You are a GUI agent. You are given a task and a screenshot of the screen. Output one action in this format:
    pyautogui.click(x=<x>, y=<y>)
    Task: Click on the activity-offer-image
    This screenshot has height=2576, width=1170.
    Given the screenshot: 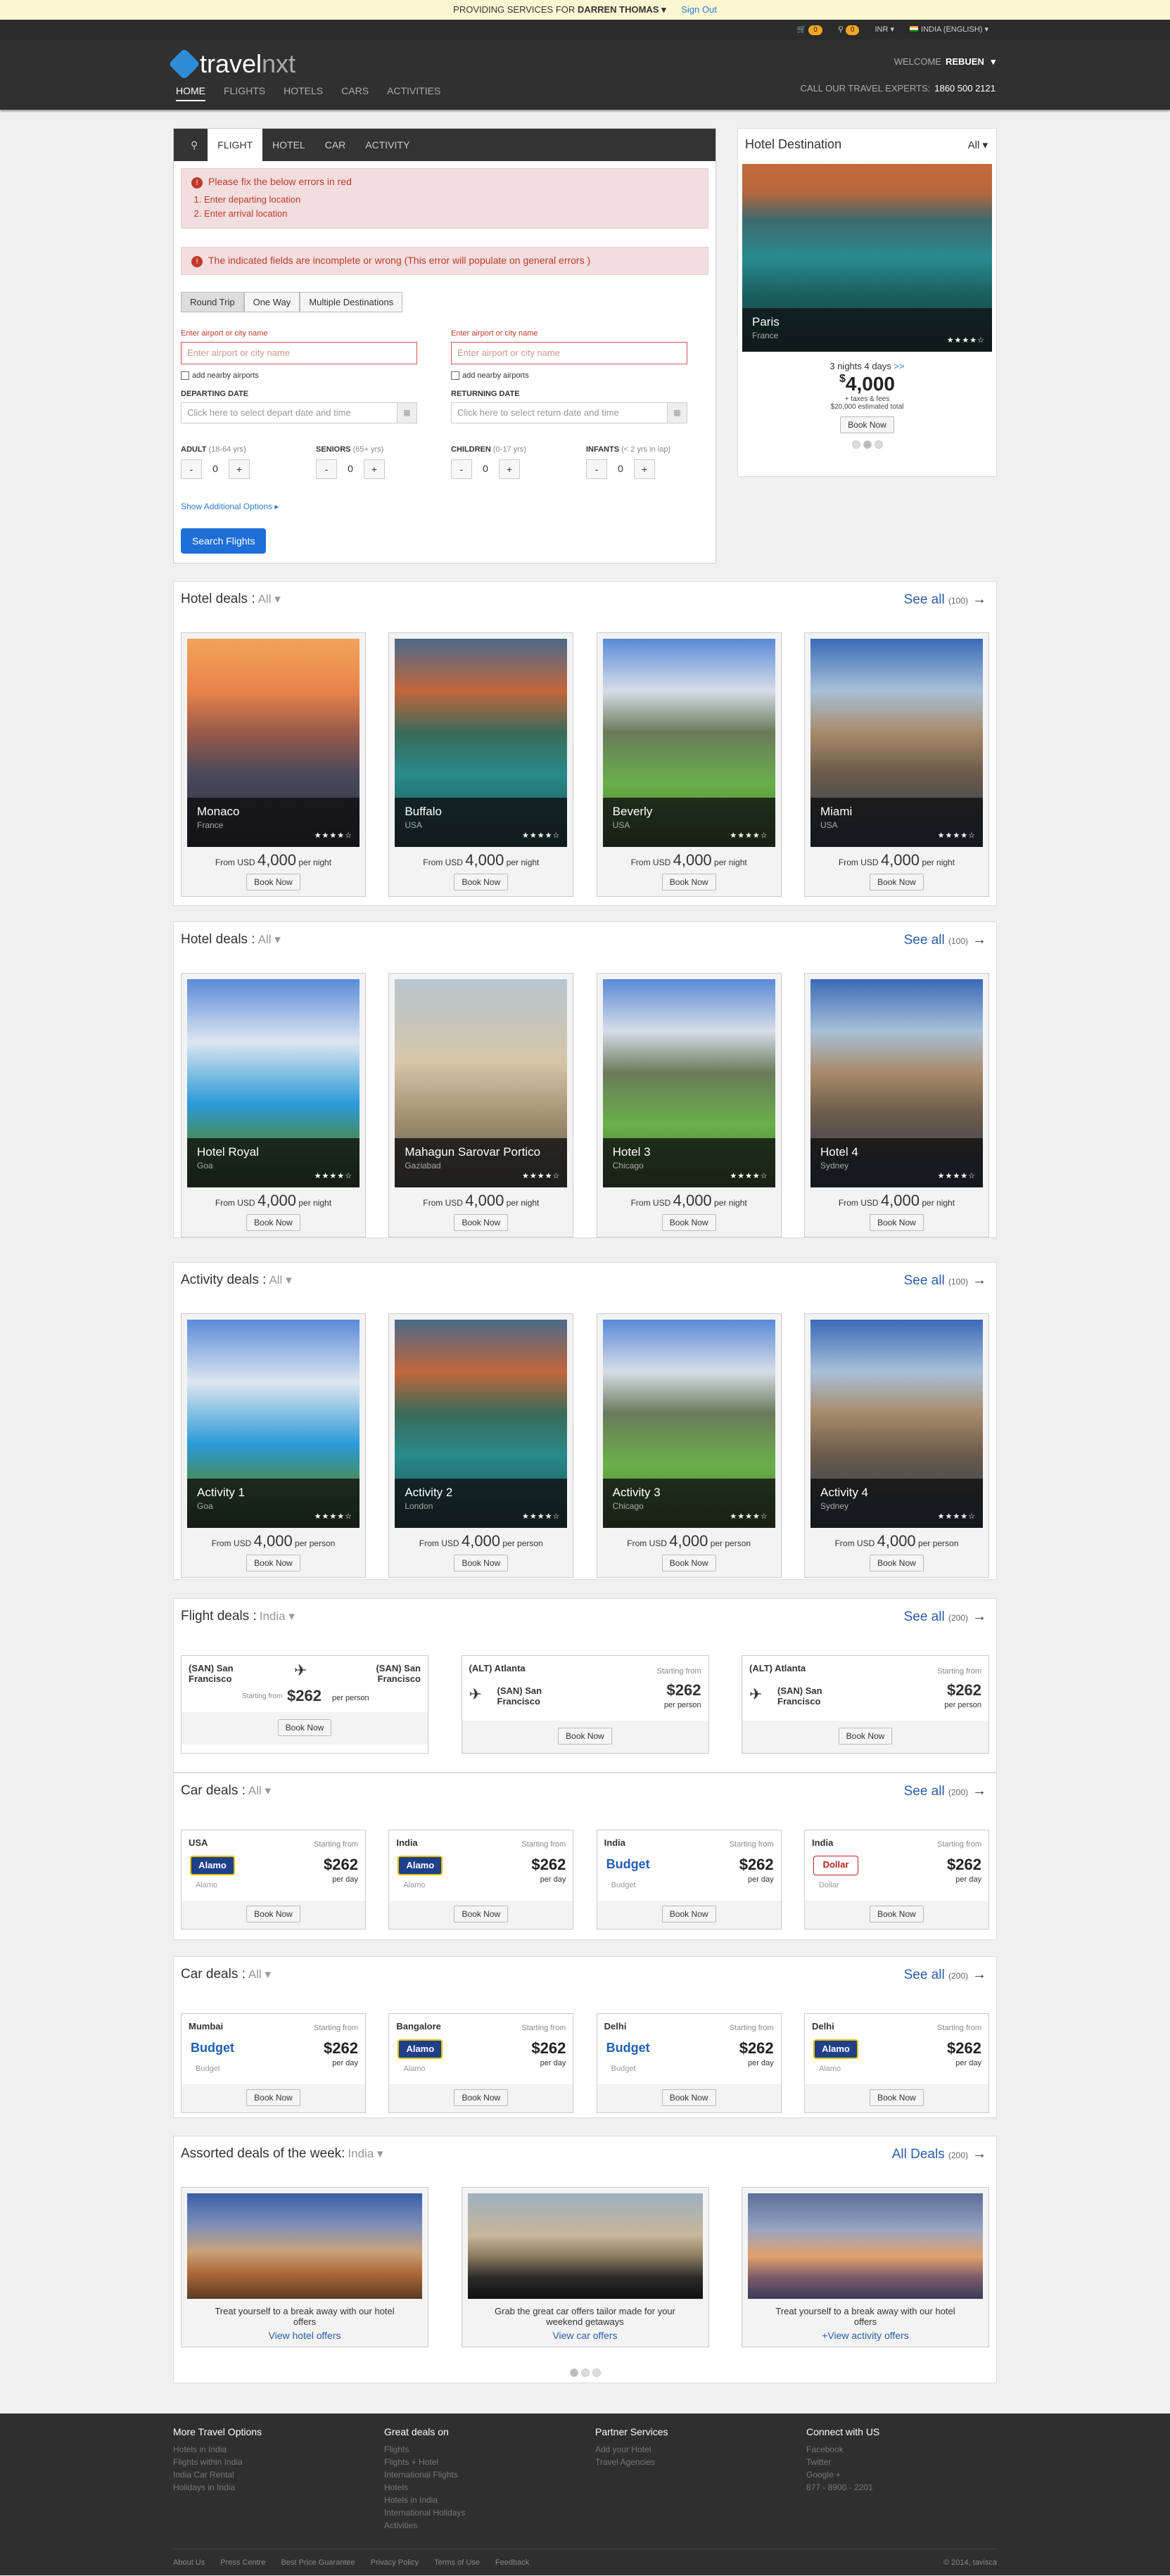 What is the action you would take?
    pyautogui.click(x=866, y=2246)
    